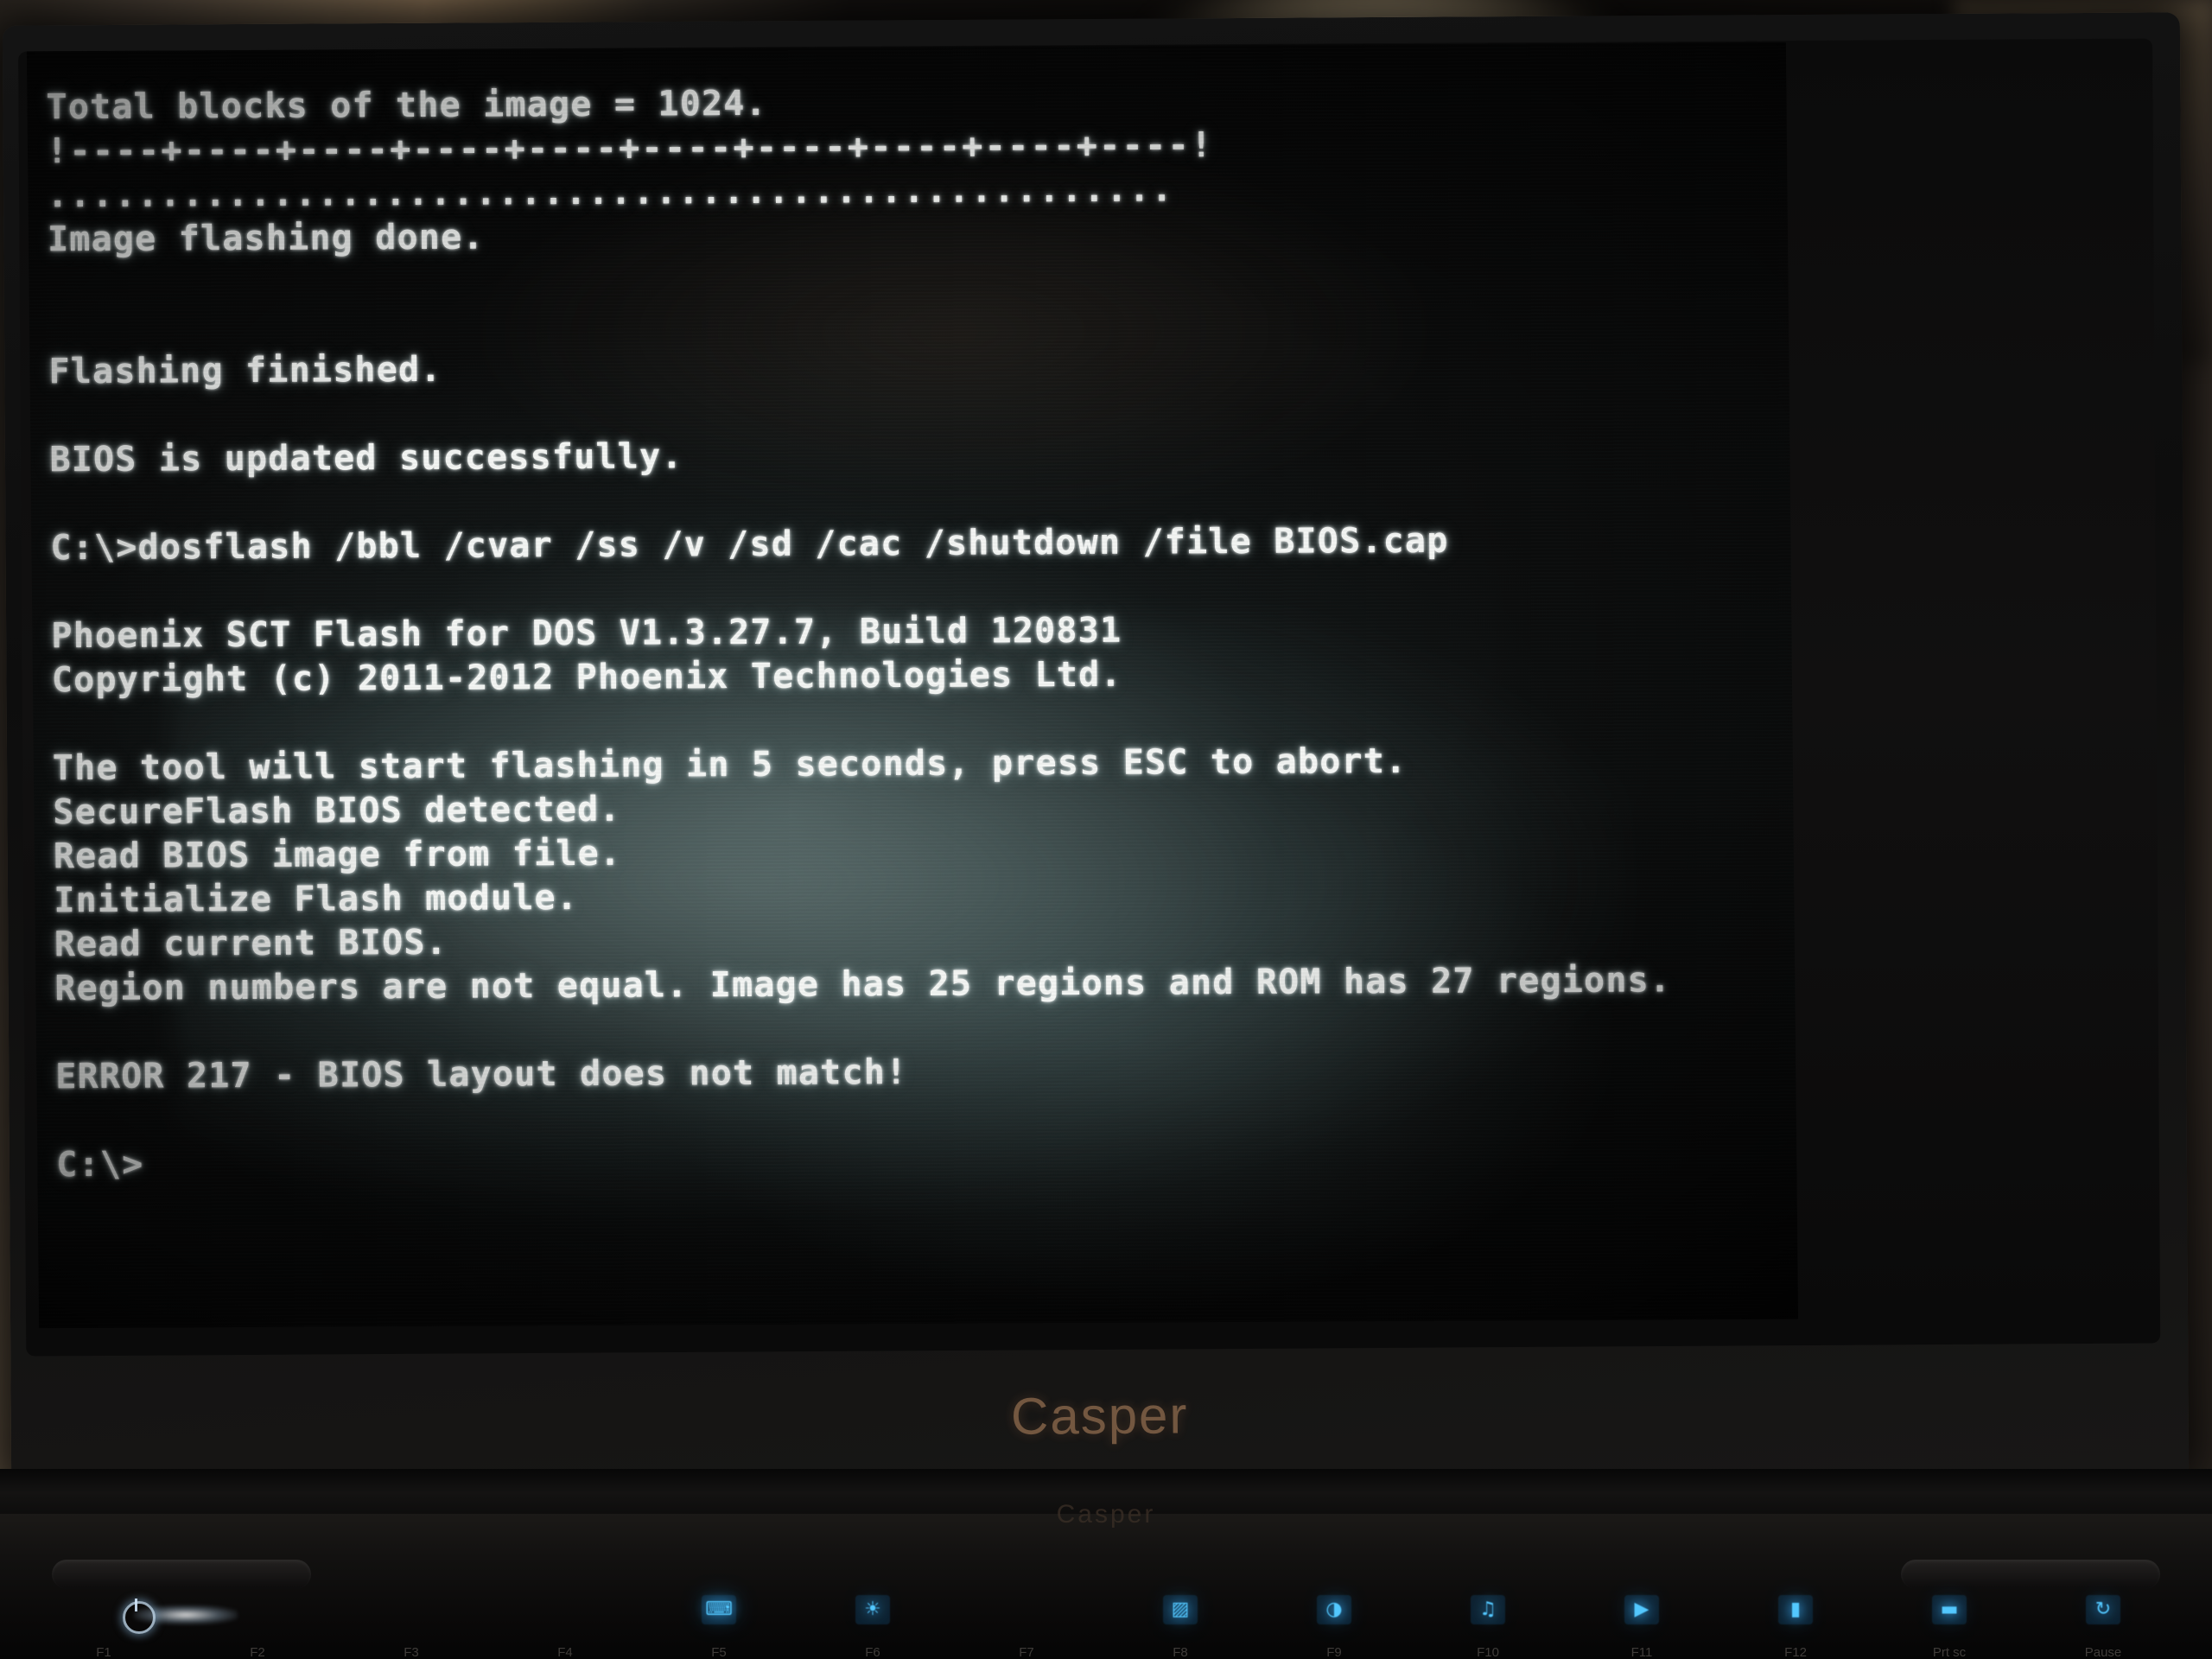  What do you see at coordinates (103, 1652) in the screenshot?
I see `fkey-label-f1: F1` at bounding box center [103, 1652].